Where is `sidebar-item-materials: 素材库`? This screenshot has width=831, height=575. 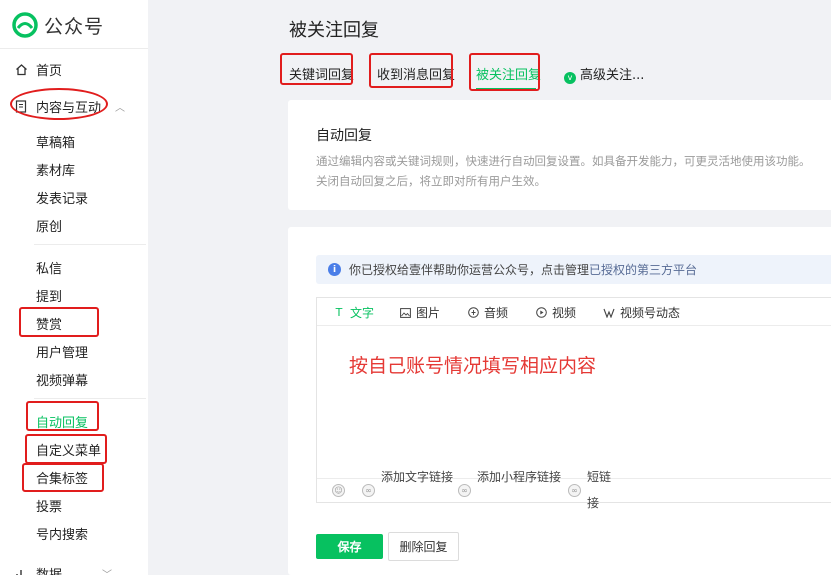 sidebar-item-materials: 素材库 is located at coordinates (55, 169).